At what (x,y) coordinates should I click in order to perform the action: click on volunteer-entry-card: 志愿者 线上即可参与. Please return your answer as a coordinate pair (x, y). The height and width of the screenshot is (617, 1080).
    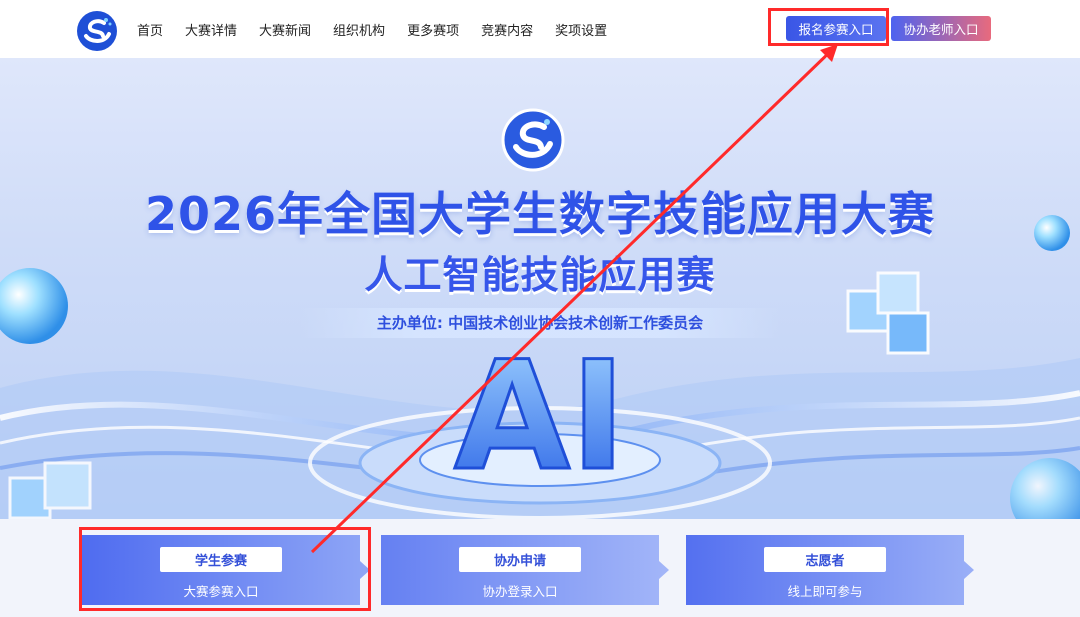
    Looking at the image, I should click on (830, 570).